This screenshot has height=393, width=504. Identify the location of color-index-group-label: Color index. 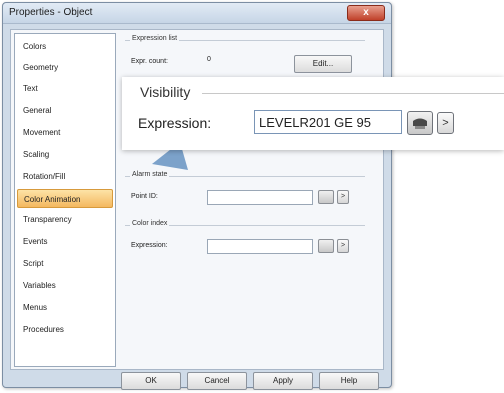
(150, 223).